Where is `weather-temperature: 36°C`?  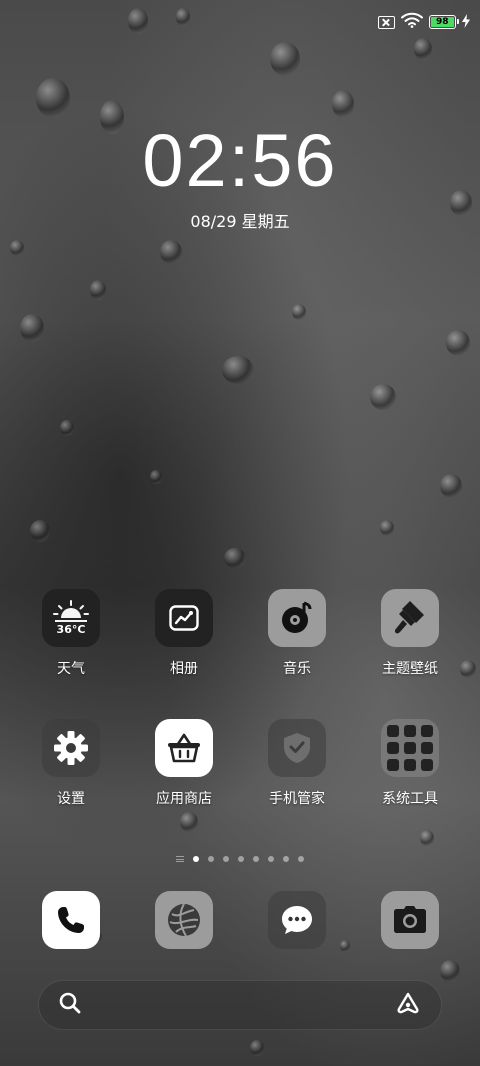 weather-temperature: 36°C is located at coordinates (71, 629).